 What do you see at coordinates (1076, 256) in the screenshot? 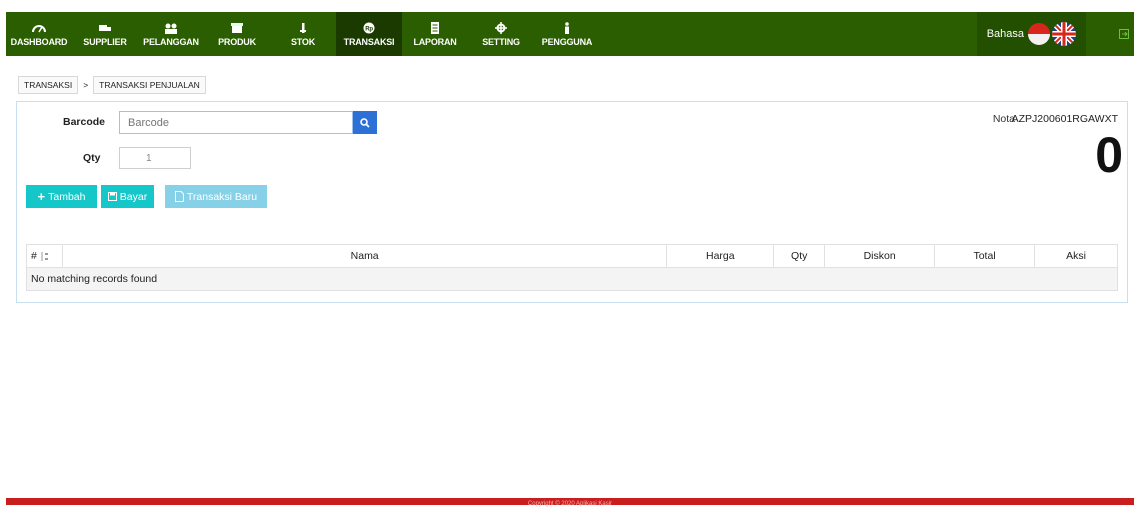
I see `column-header-aksi: Aksi` at bounding box center [1076, 256].